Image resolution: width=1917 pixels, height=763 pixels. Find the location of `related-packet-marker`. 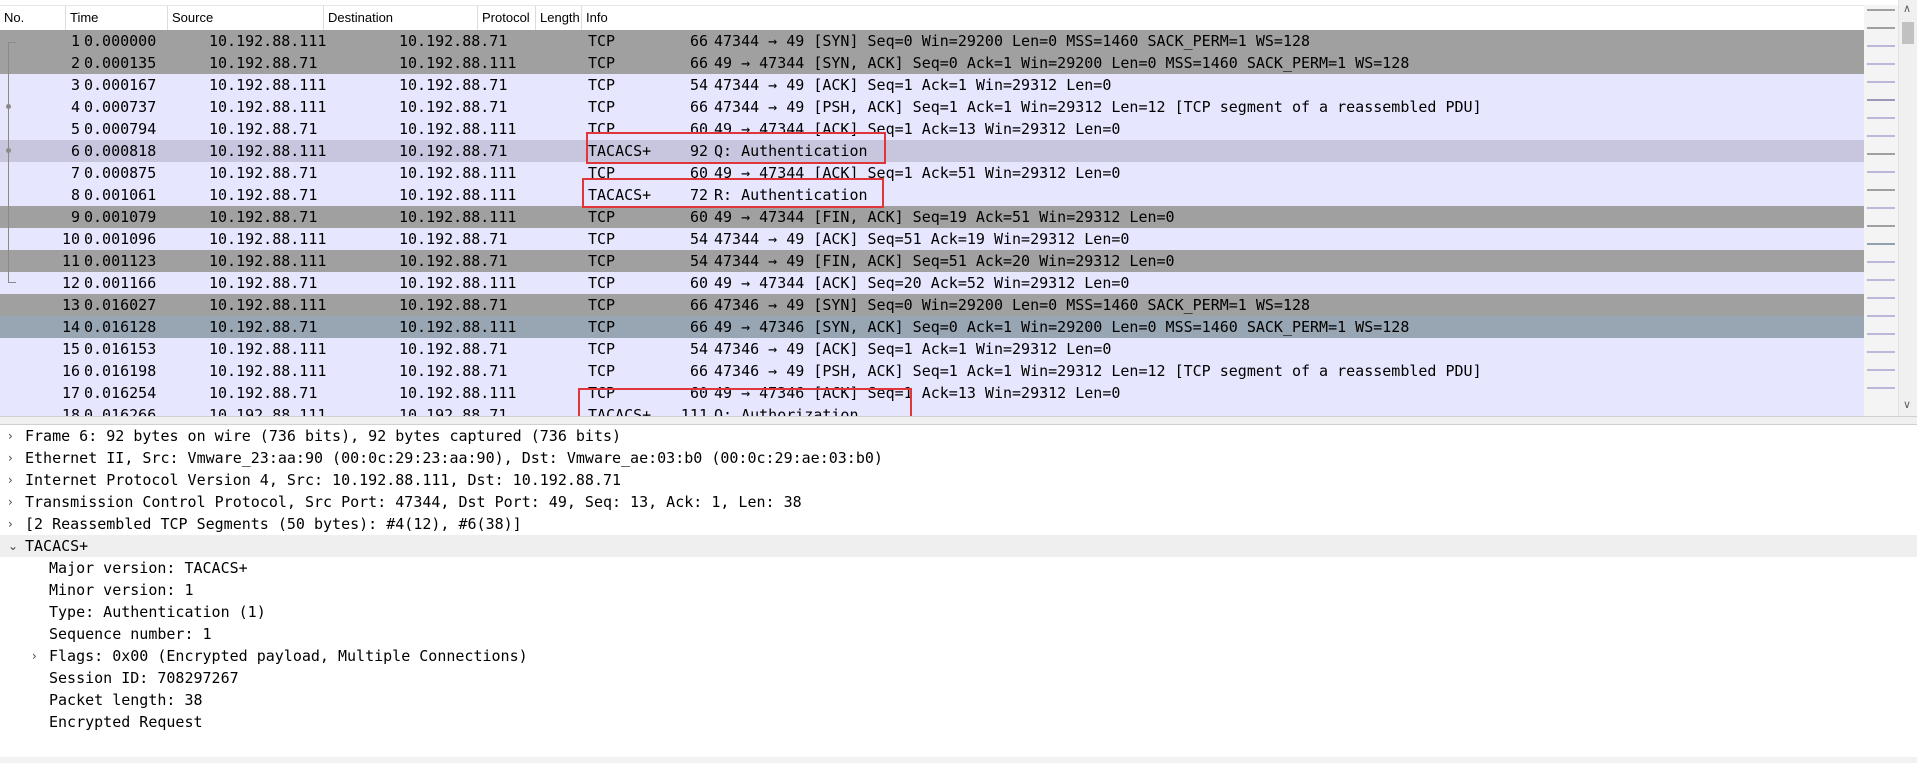

related-packet-marker is located at coordinates (8, 106).